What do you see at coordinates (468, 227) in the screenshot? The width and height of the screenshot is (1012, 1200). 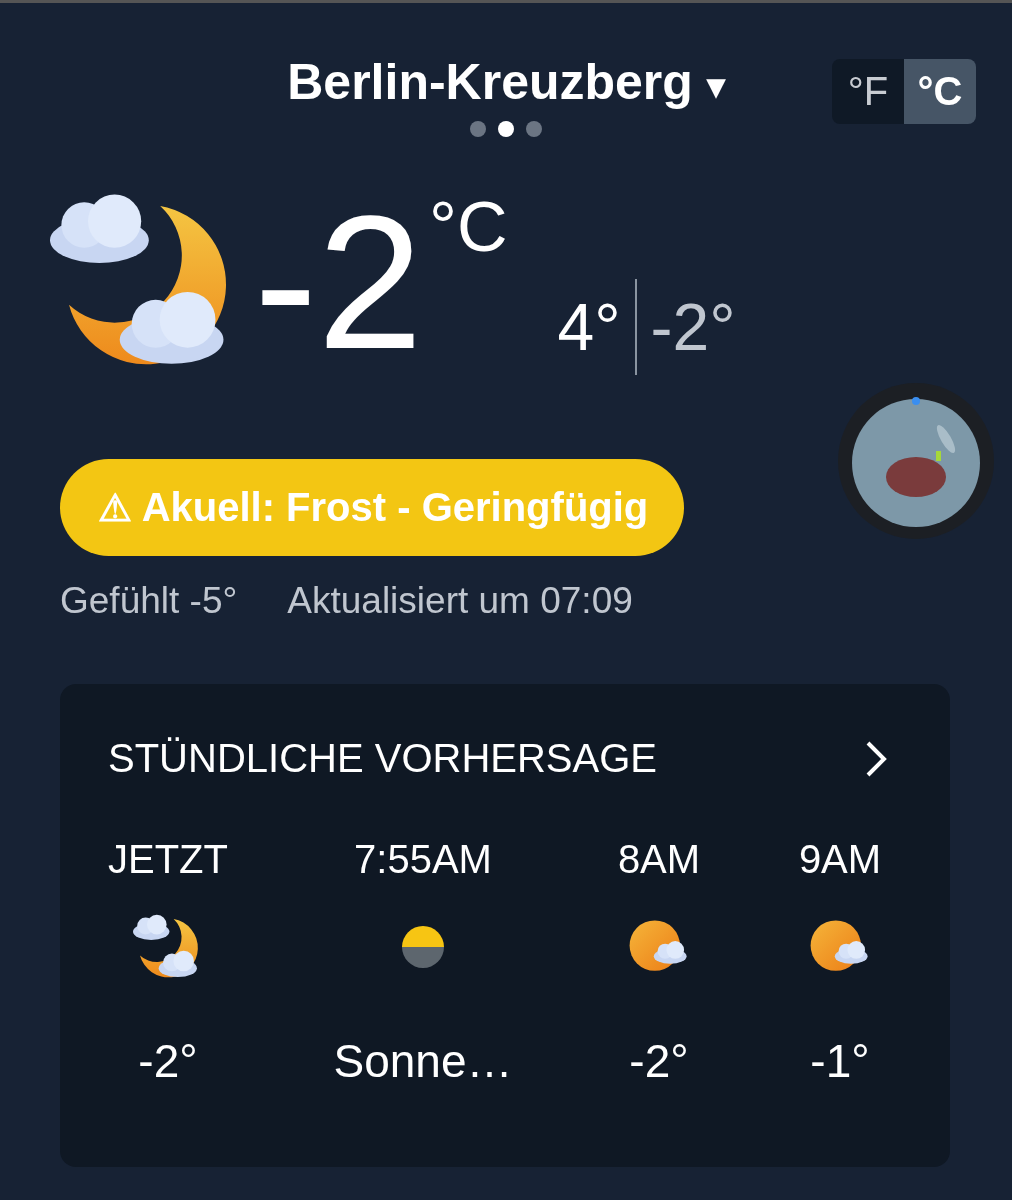 I see `temperature-unit: °C` at bounding box center [468, 227].